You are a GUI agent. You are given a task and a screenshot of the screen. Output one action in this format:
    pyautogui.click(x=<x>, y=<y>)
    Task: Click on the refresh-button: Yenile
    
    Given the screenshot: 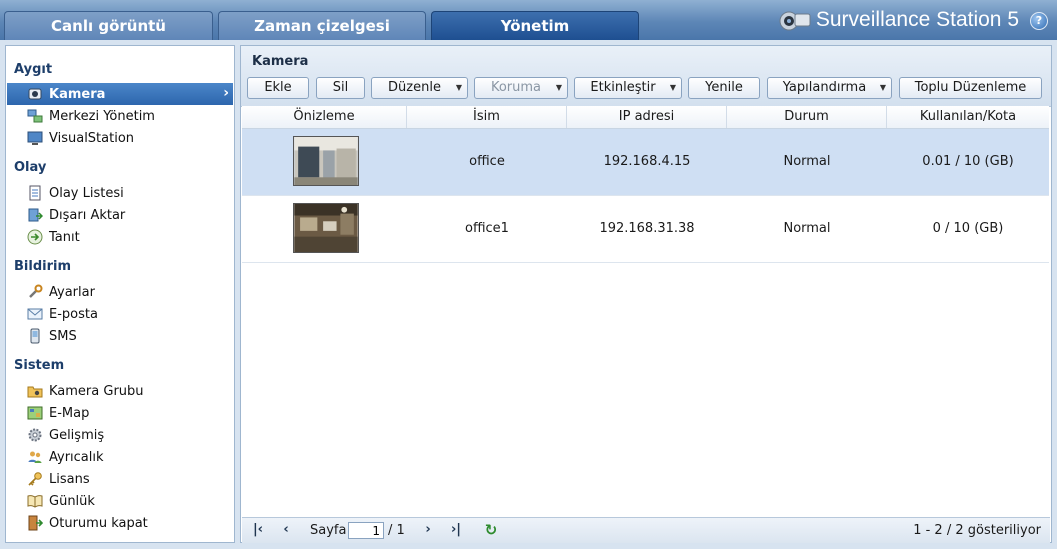 What is the action you would take?
    pyautogui.click(x=724, y=88)
    